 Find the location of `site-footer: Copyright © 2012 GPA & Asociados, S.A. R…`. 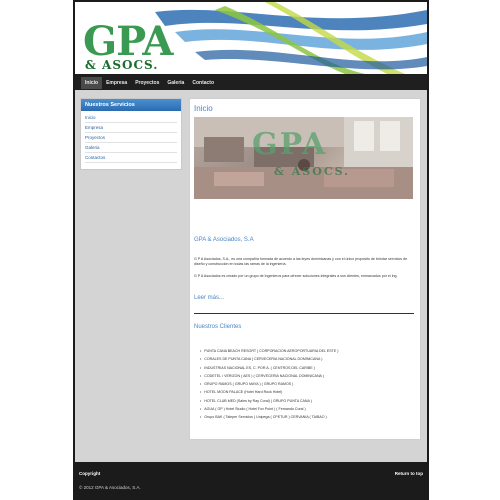

site-footer: Copyright © 2012 GPA & Asociados, S.A. R… is located at coordinates (251, 481).